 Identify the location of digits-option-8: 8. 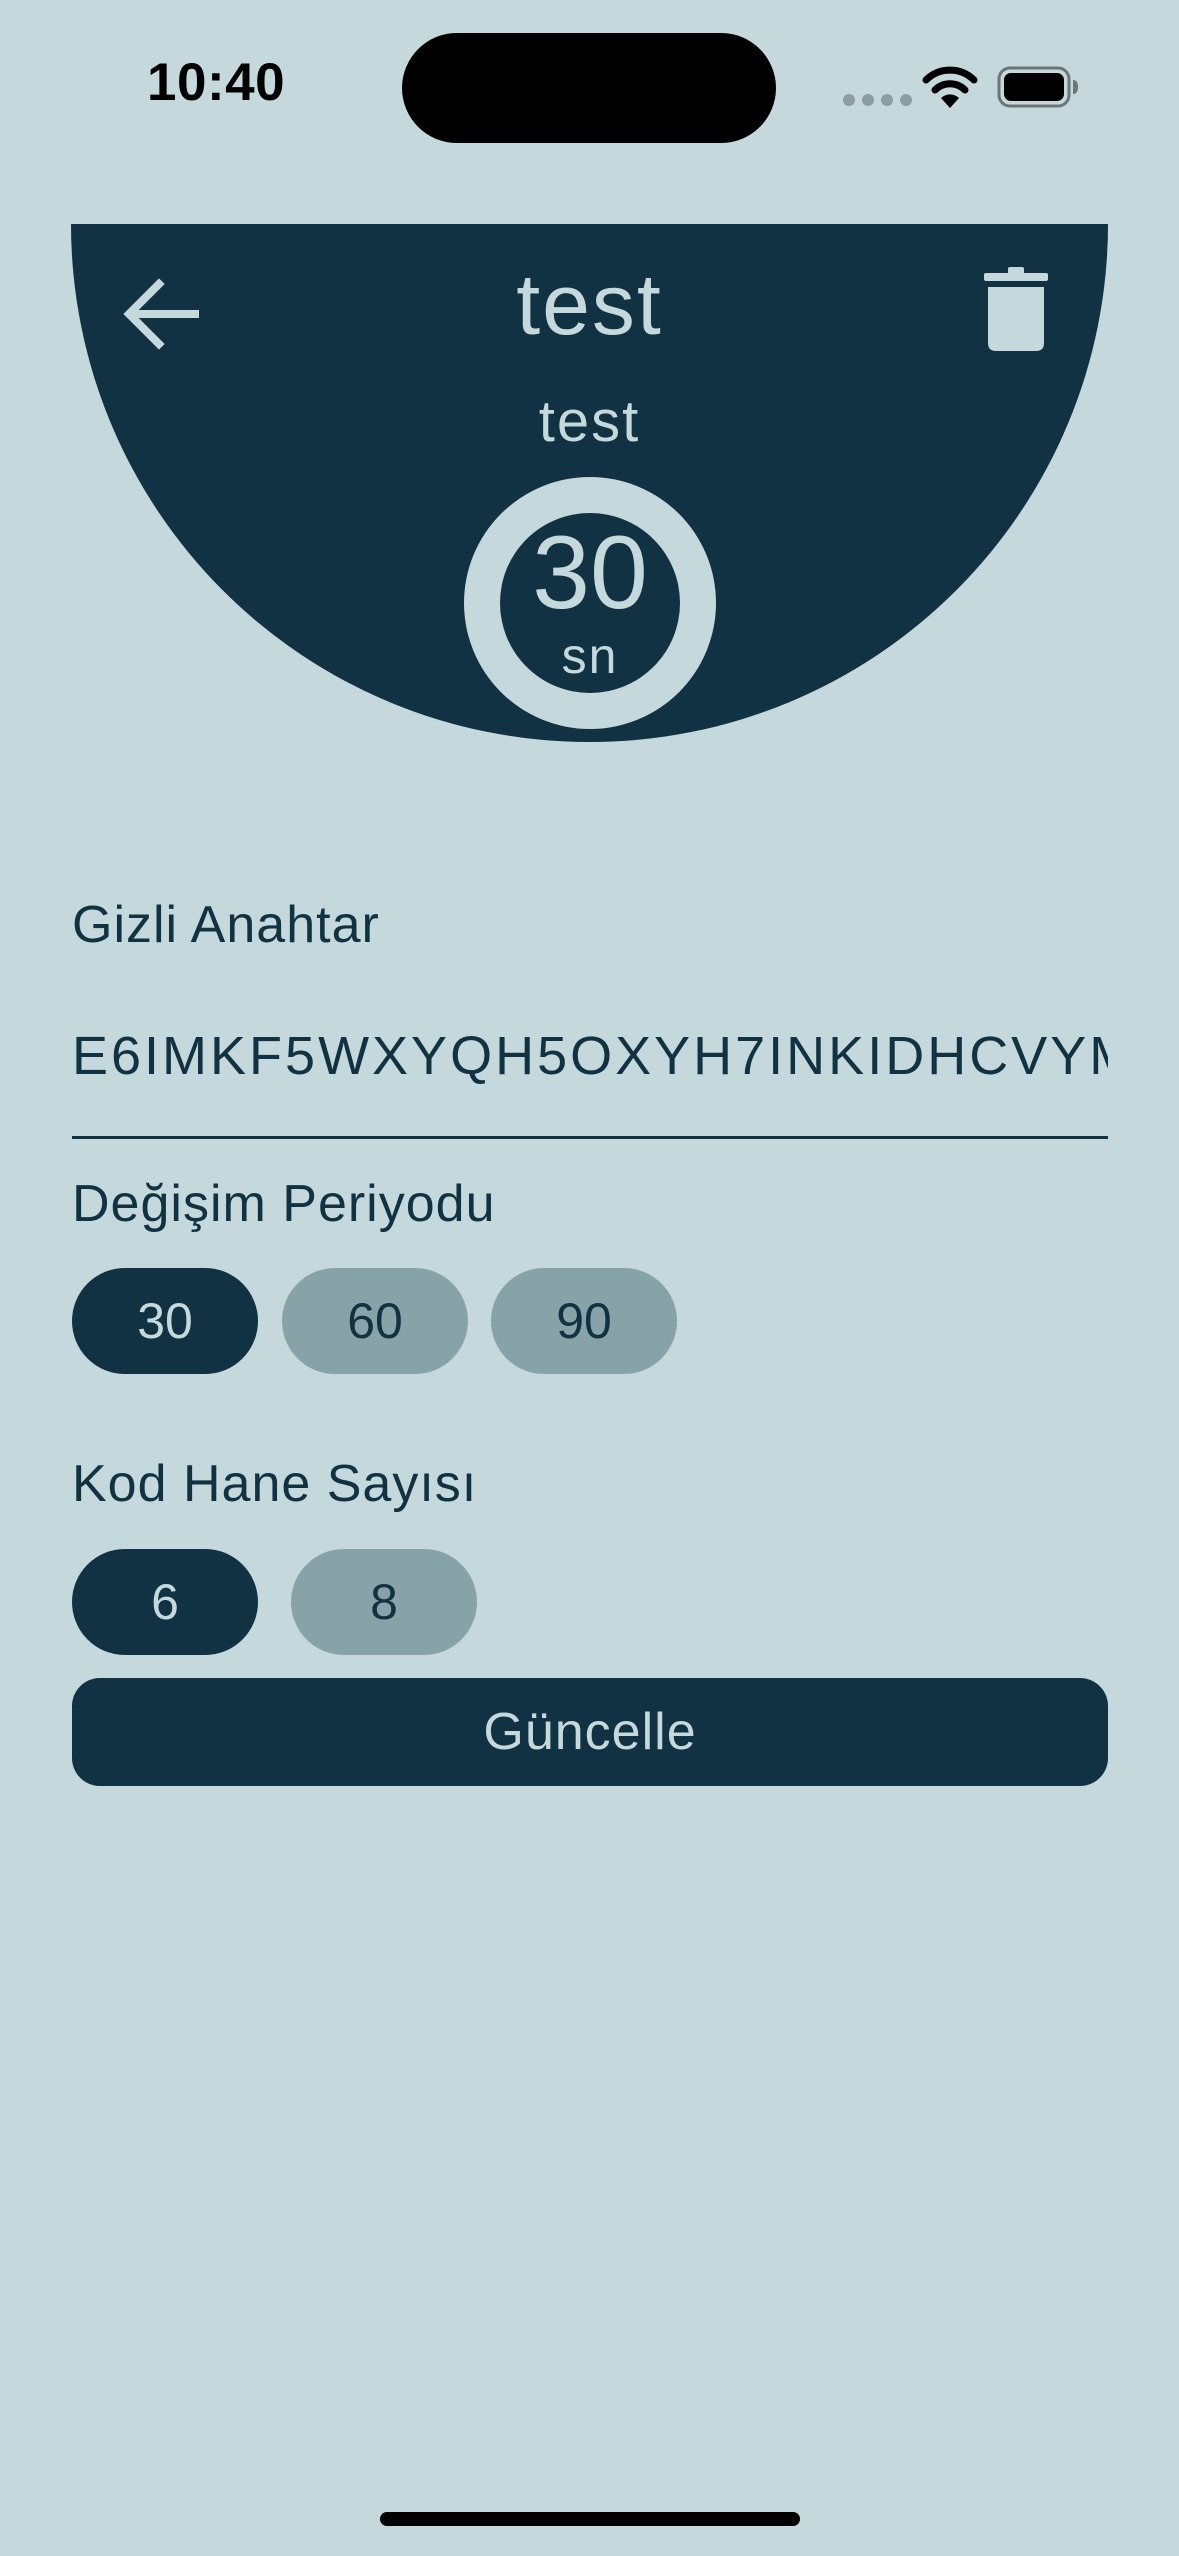
(384, 1602).